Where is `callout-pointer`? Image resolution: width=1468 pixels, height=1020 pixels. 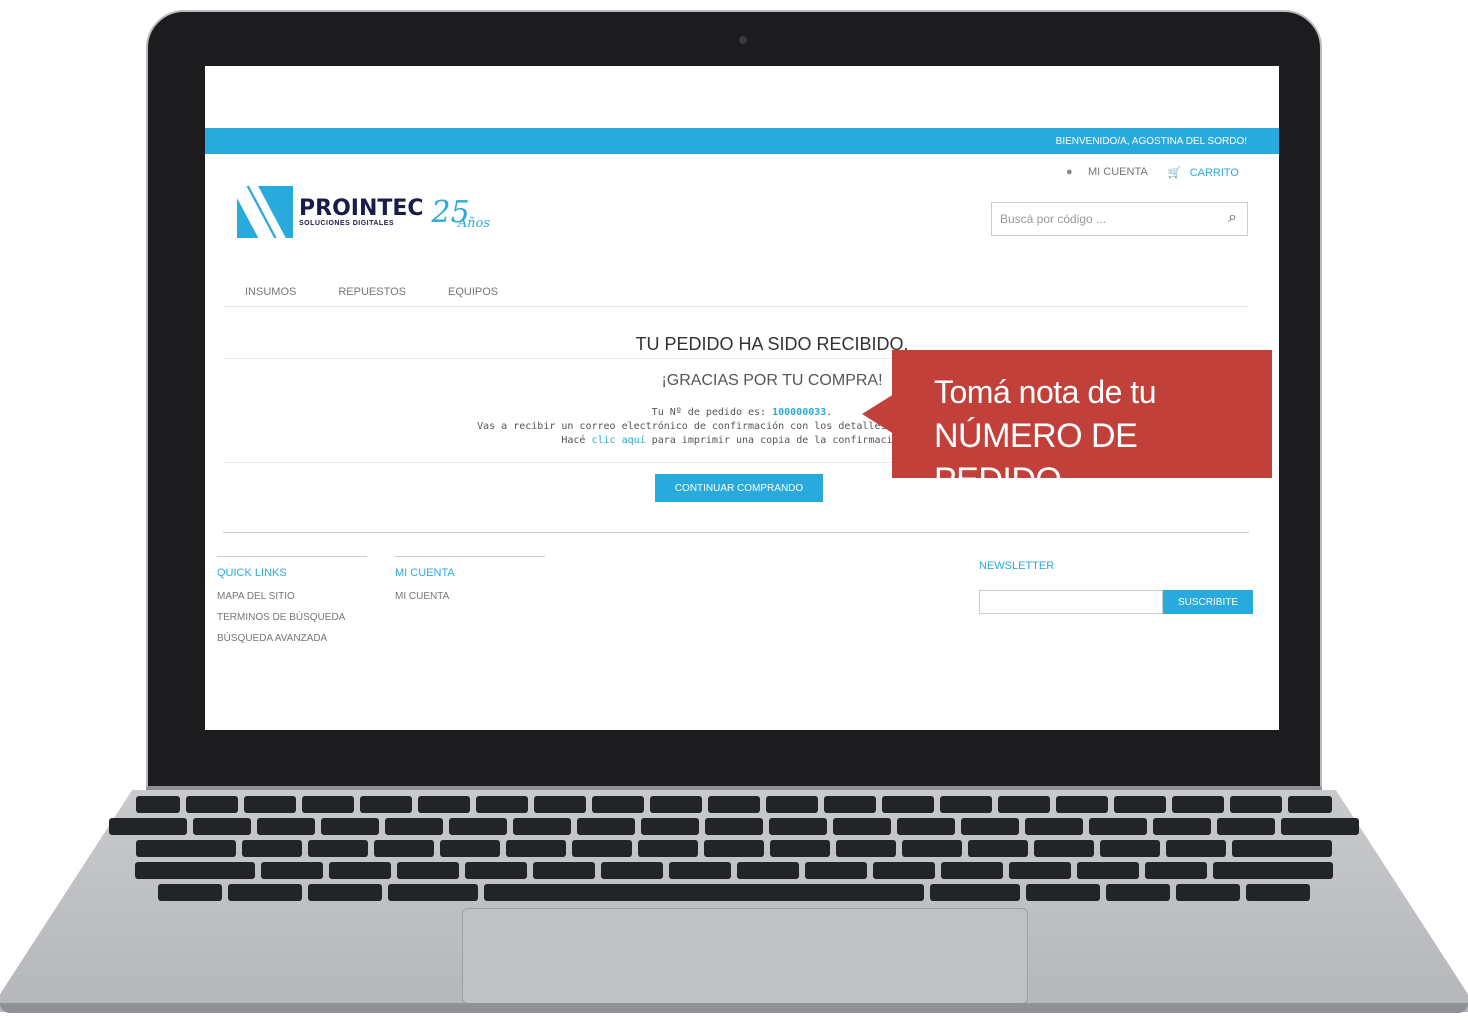 callout-pointer is located at coordinates (878, 414).